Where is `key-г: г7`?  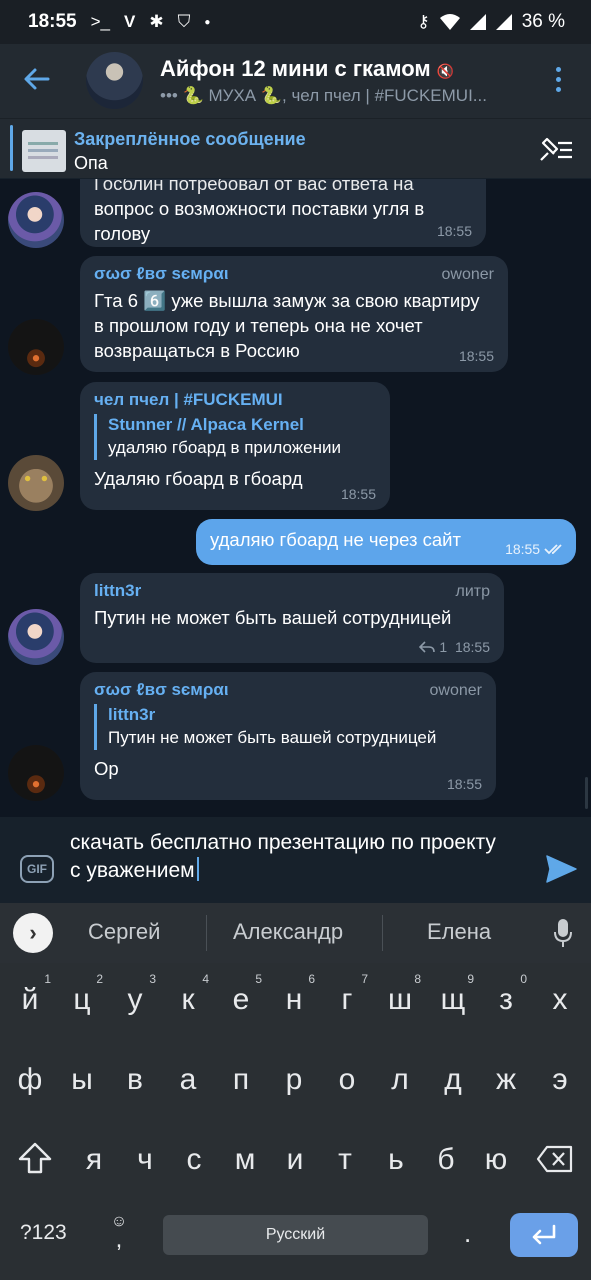 key-г: г7 is located at coordinates (347, 1000).